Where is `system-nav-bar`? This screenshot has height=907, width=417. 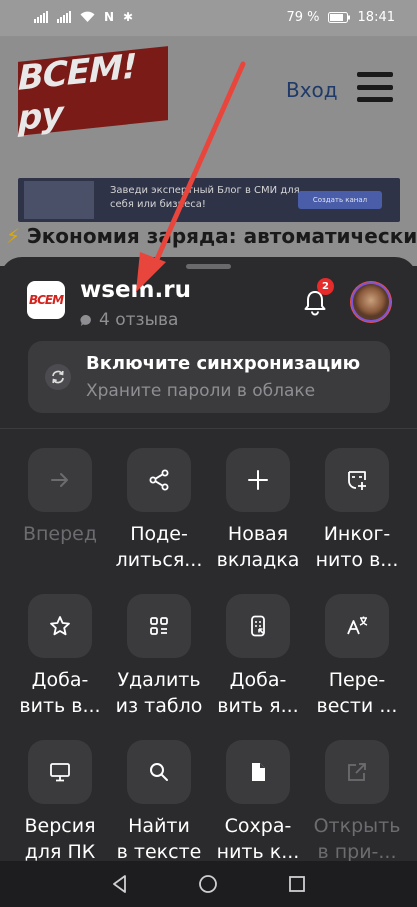
system-nav-bar is located at coordinates (208, 884).